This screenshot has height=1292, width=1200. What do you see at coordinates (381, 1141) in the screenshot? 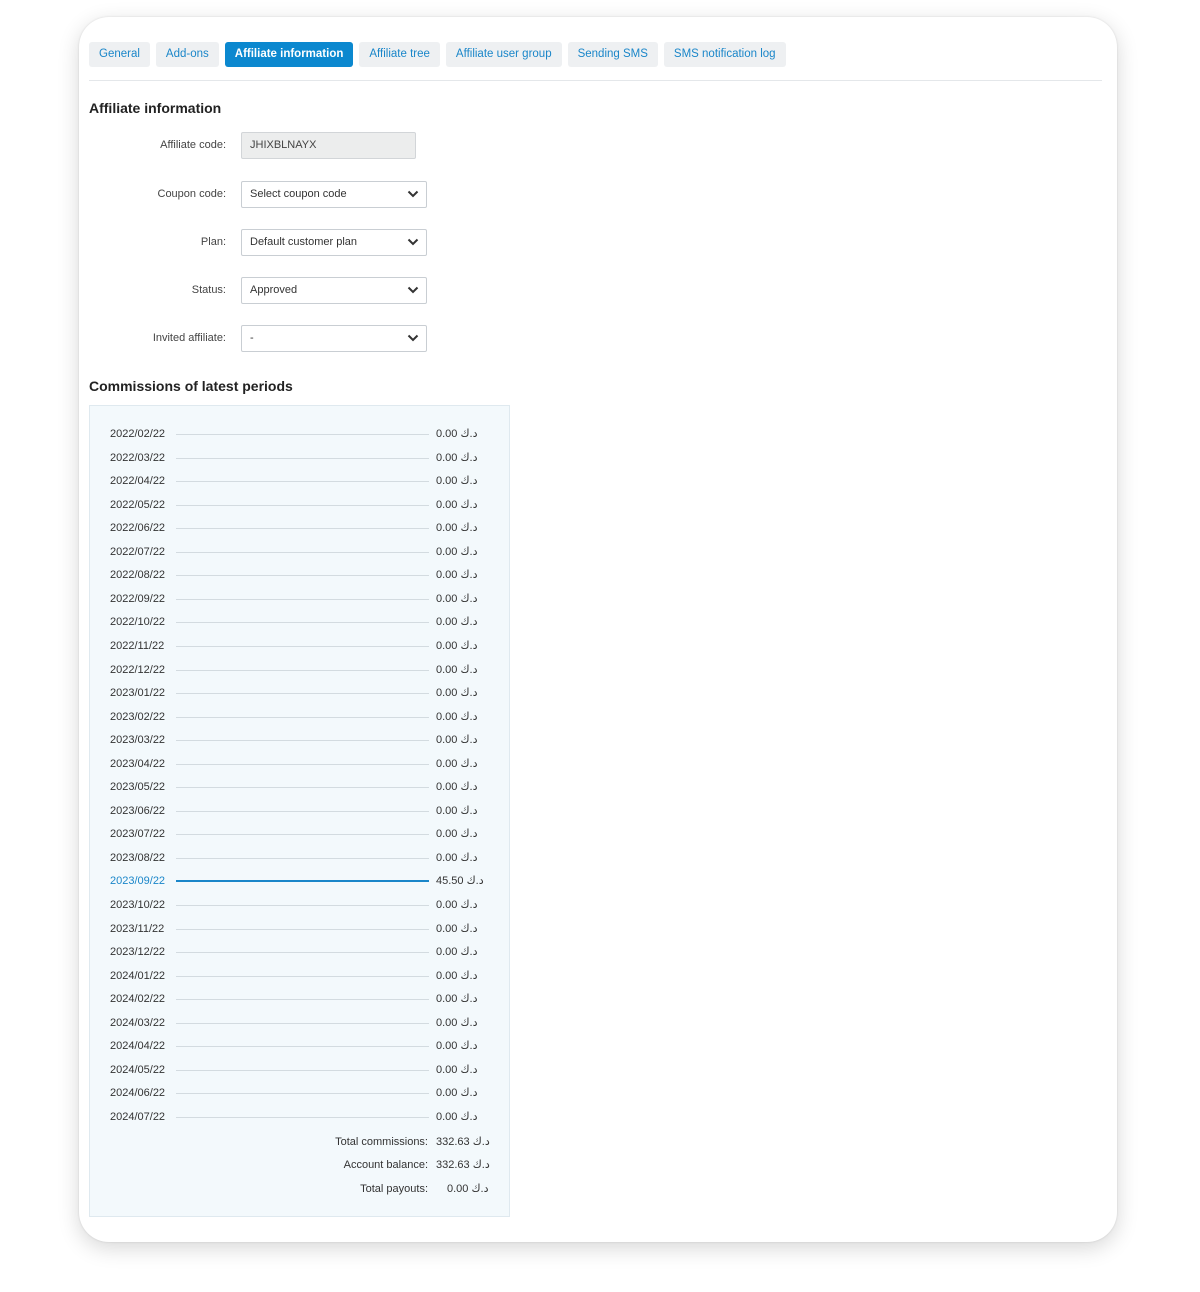
I see `total-label: Total commissions:` at bounding box center [381, 1141].